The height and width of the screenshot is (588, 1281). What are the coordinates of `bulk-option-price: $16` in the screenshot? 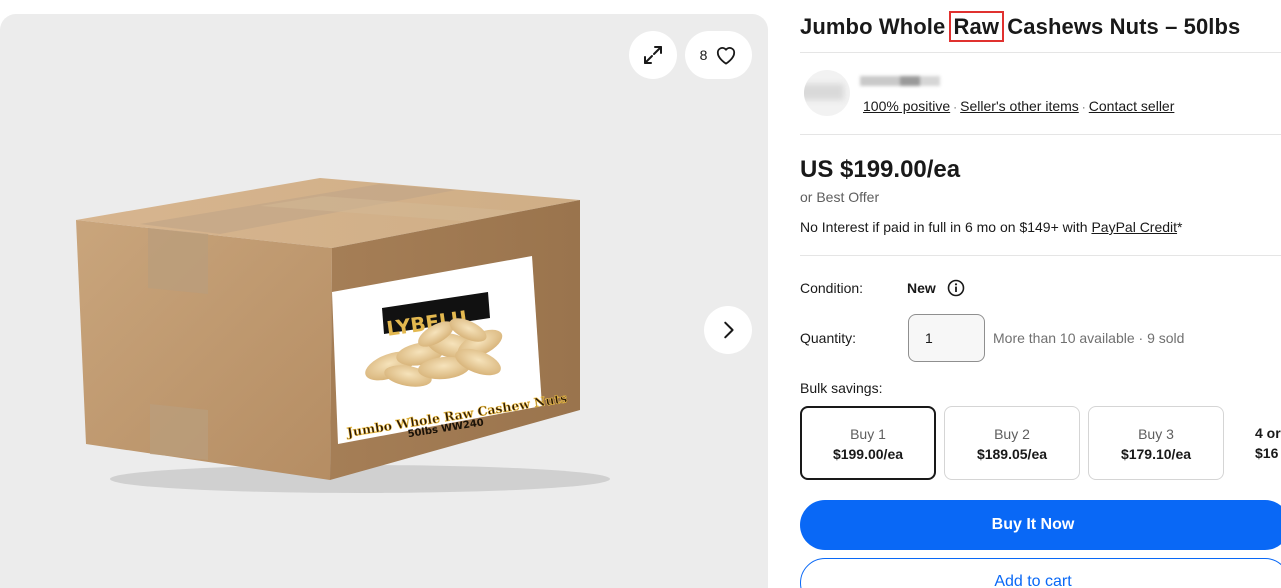 It's located at (1267, 453).